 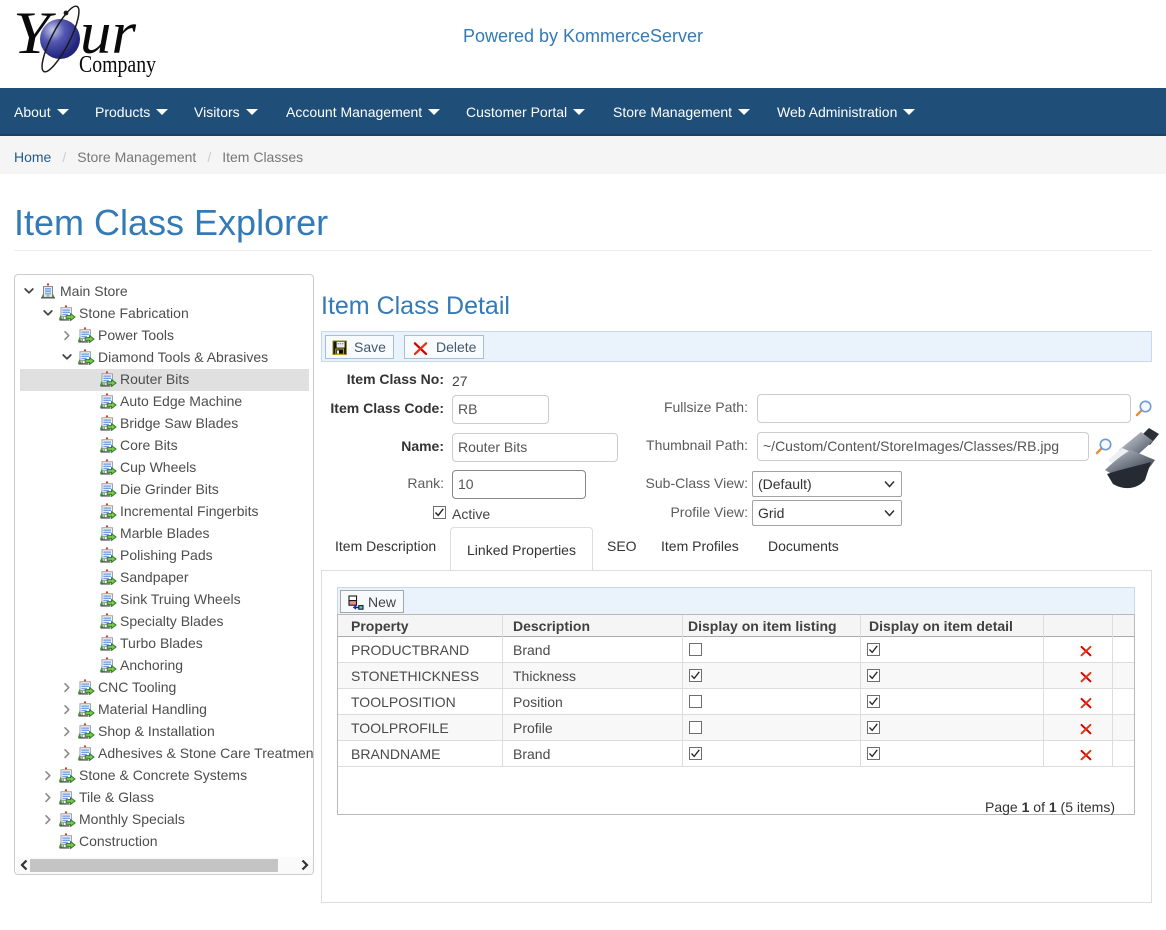 I want to click on svg-text: Company, so click(x=117, y=65).